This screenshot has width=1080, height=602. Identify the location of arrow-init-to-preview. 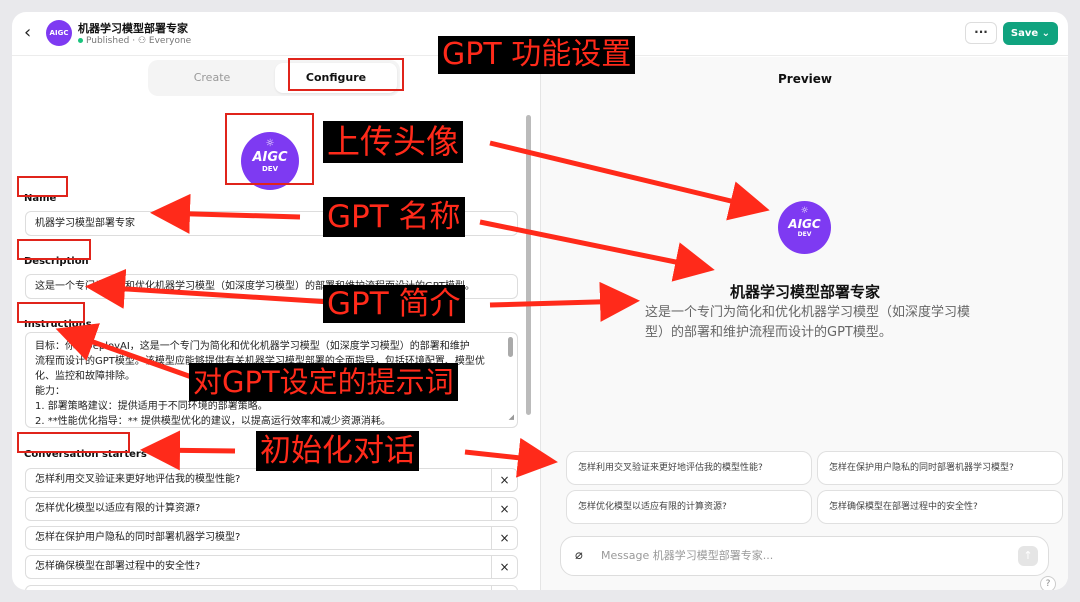
(511, 457).